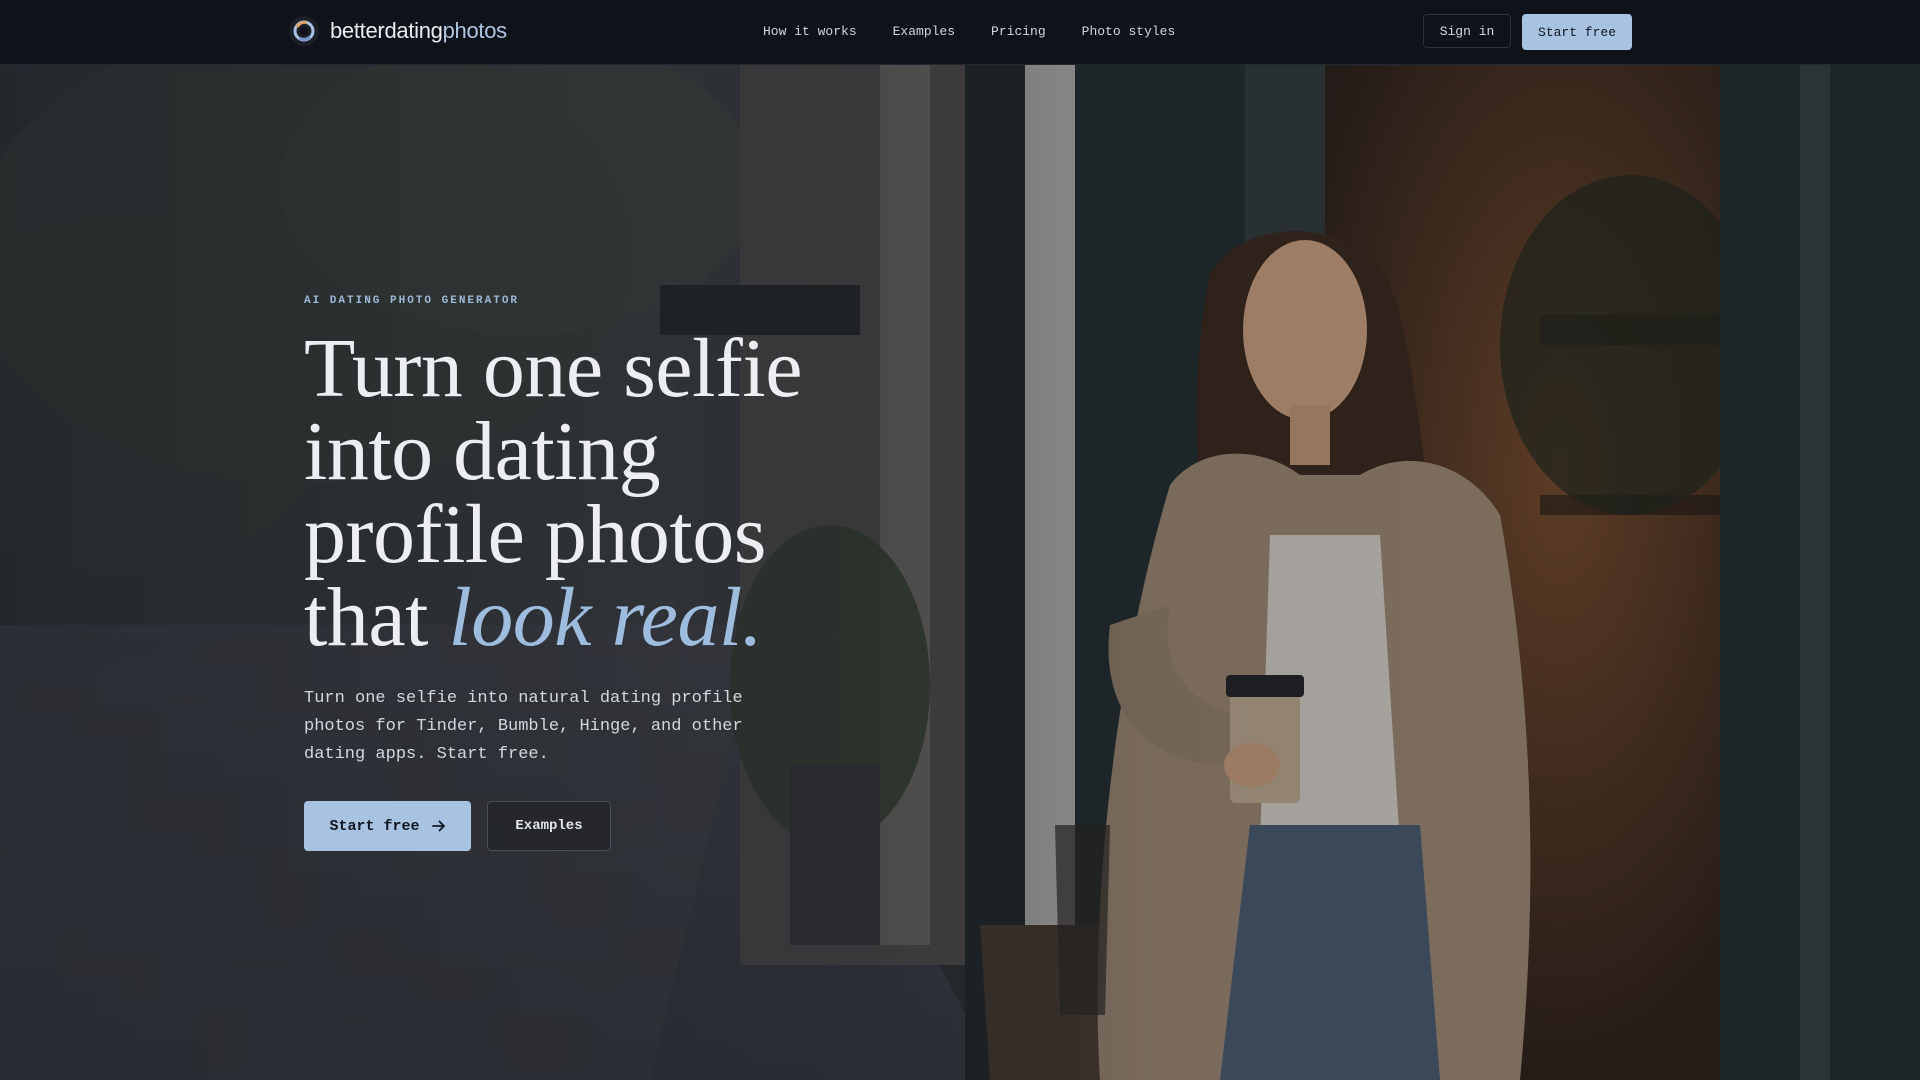 This screenshot has height=1080, width=1920. What do you see at coordinates (553, 368) in the screenshot?
I see `headline-line-1: Turn one selfie` at bounding box center [553, 368].